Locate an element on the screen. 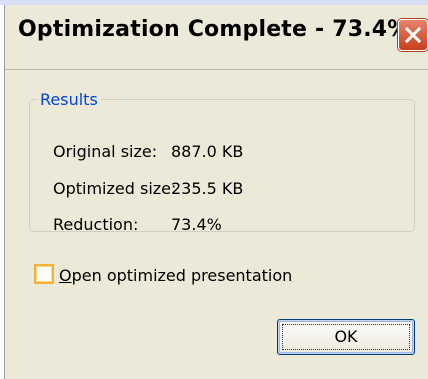 Image resolution: width=428 pixels, height=379 pixels. dialog-title: Optimization Complete - 73.4% is located at coordinates (214, 29).